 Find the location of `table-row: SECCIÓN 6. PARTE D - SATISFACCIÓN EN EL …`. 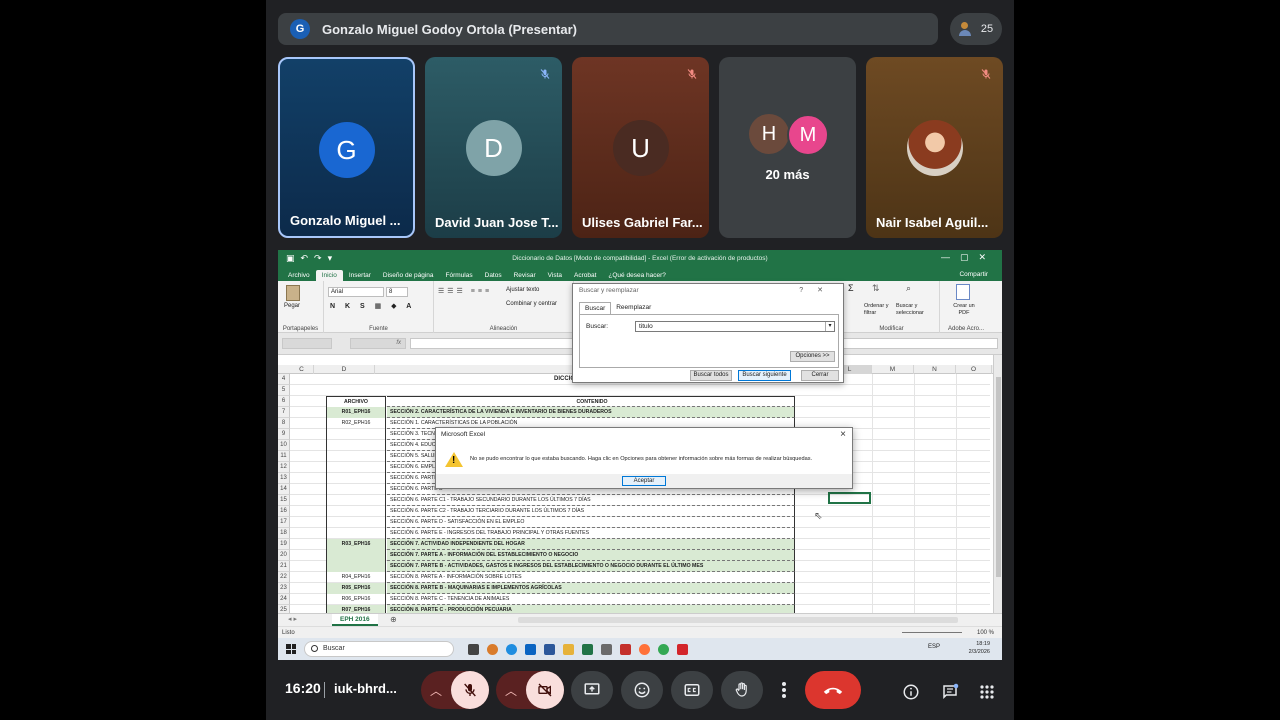

table-row: SECCIÓN 6. PARTE D - SATISFACCIÓN EN EL … is located at coordinates (640, 522).